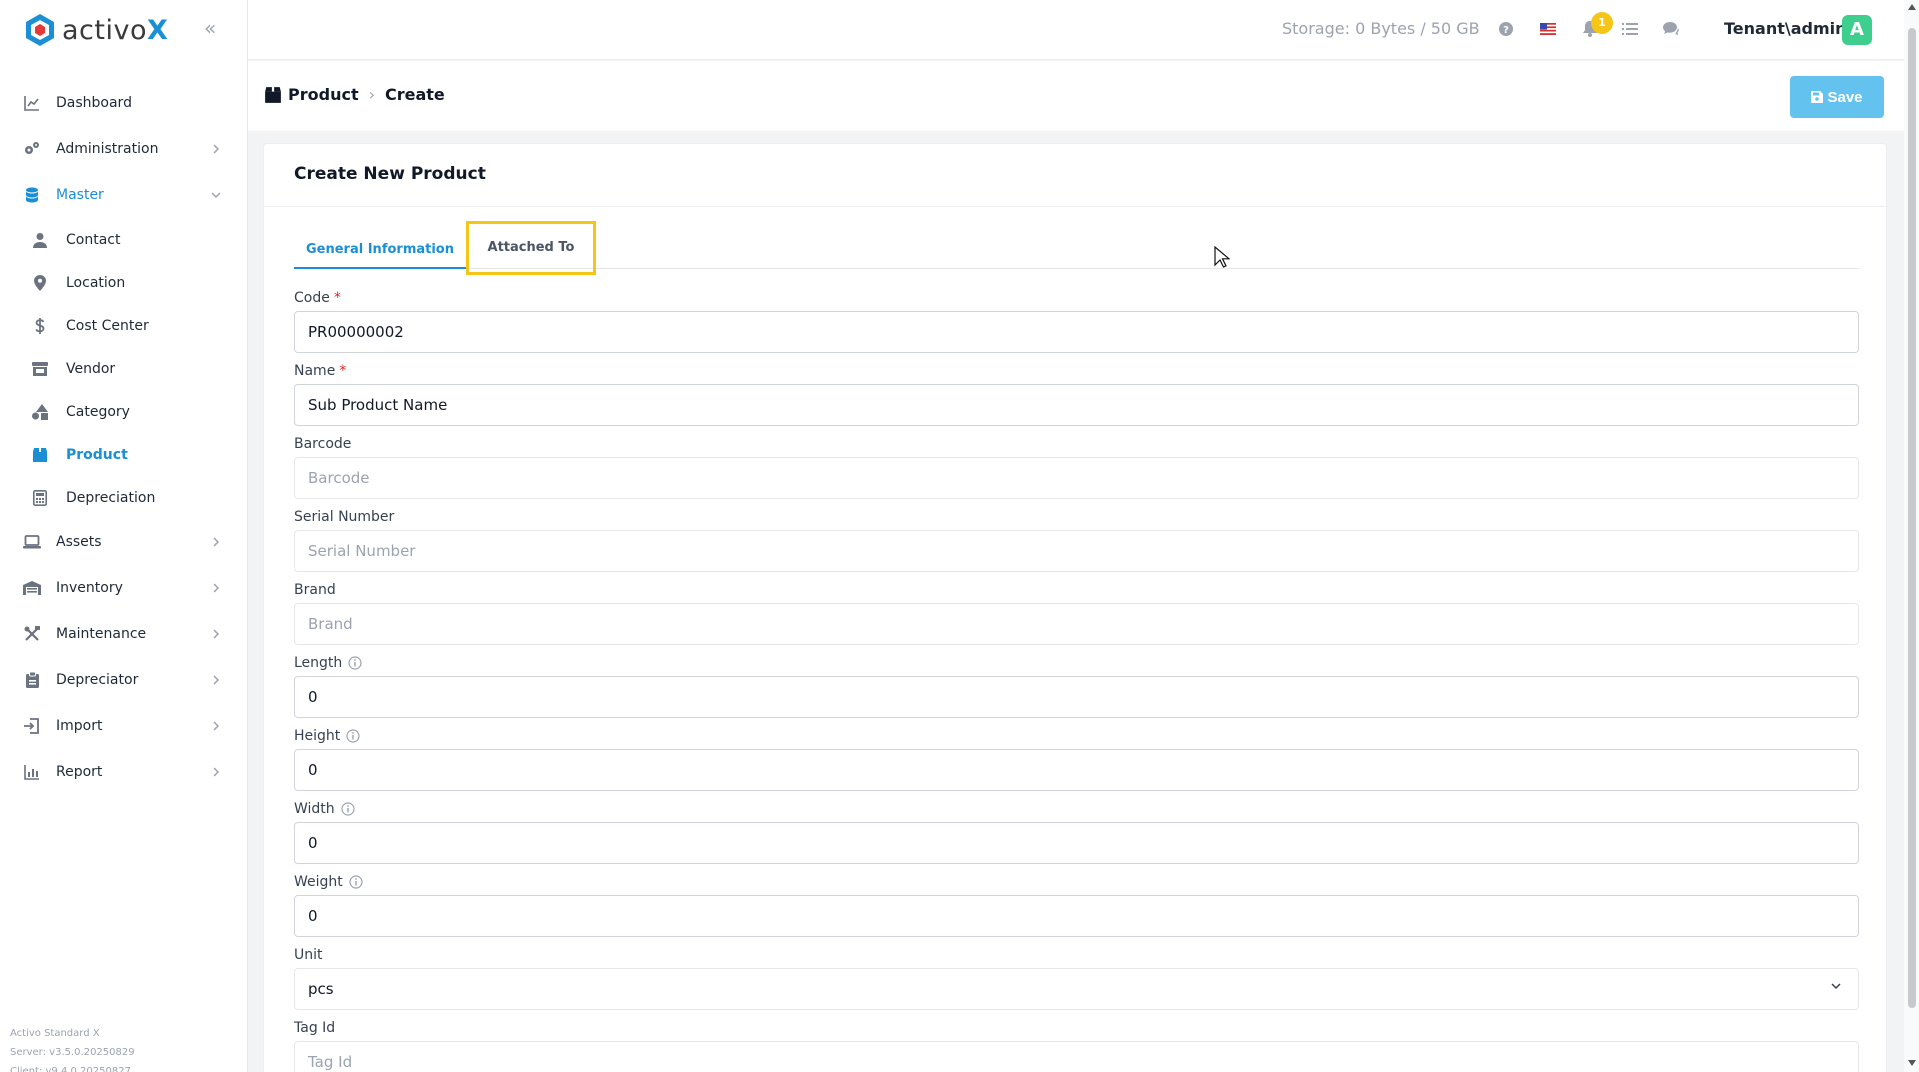 The image size is (1919, 1072). Describe the element at coordinates (1912, 7) in the screenshot. I see `scroll-up-icon` at that location.